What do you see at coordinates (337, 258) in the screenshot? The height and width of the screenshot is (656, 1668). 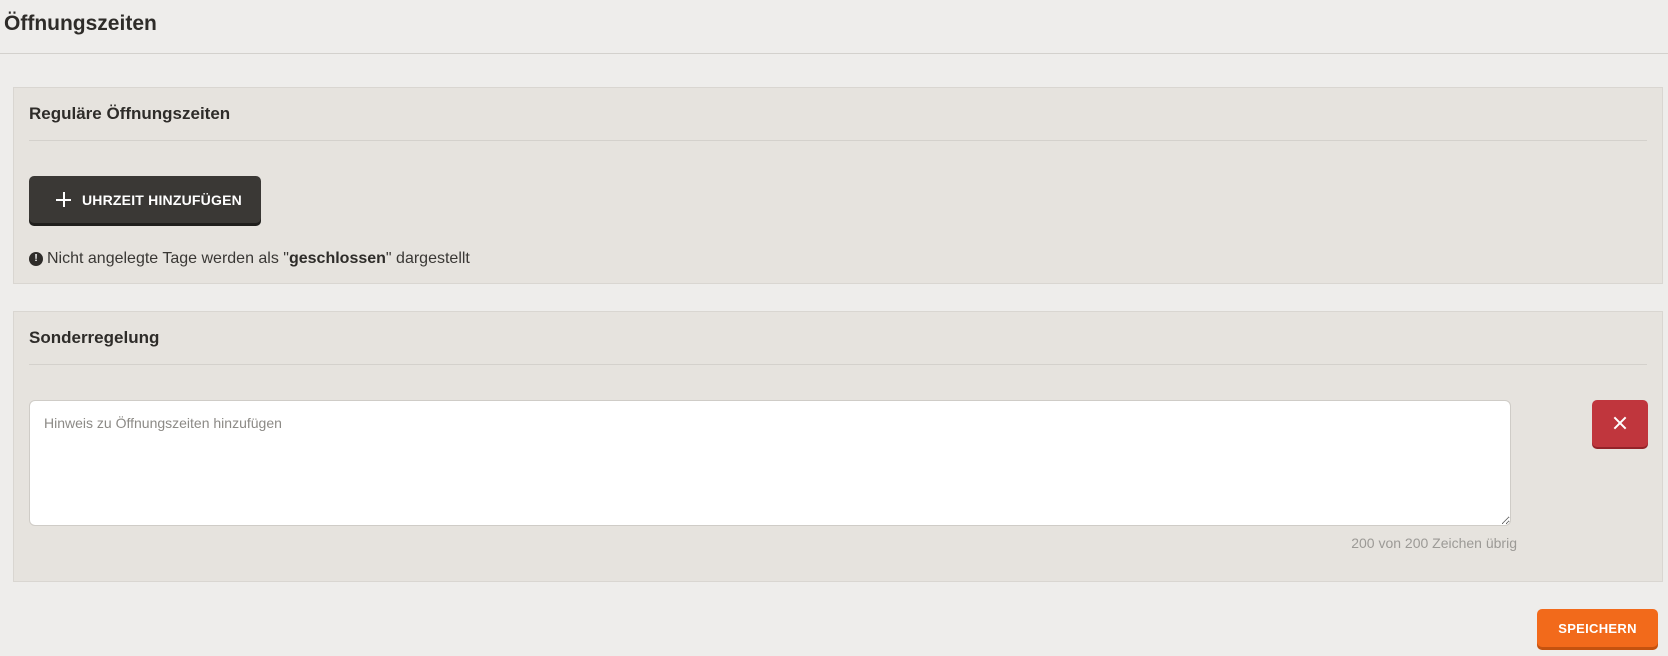 I see `closed-days-info-bold: geschlossen` at bounding box center [337, 258].